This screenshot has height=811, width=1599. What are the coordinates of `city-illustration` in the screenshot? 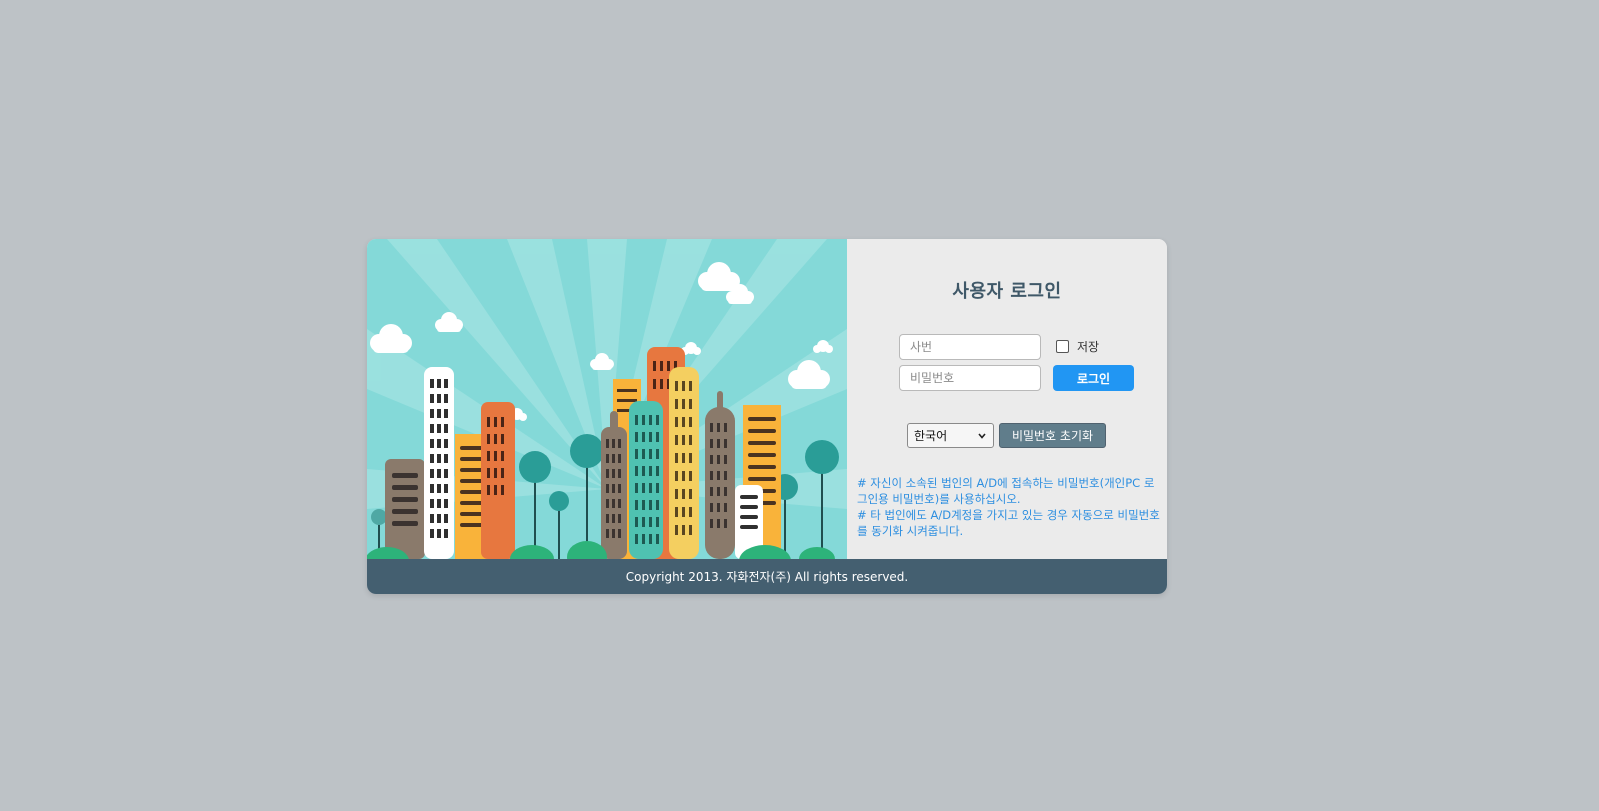 It's located at (607, 399).